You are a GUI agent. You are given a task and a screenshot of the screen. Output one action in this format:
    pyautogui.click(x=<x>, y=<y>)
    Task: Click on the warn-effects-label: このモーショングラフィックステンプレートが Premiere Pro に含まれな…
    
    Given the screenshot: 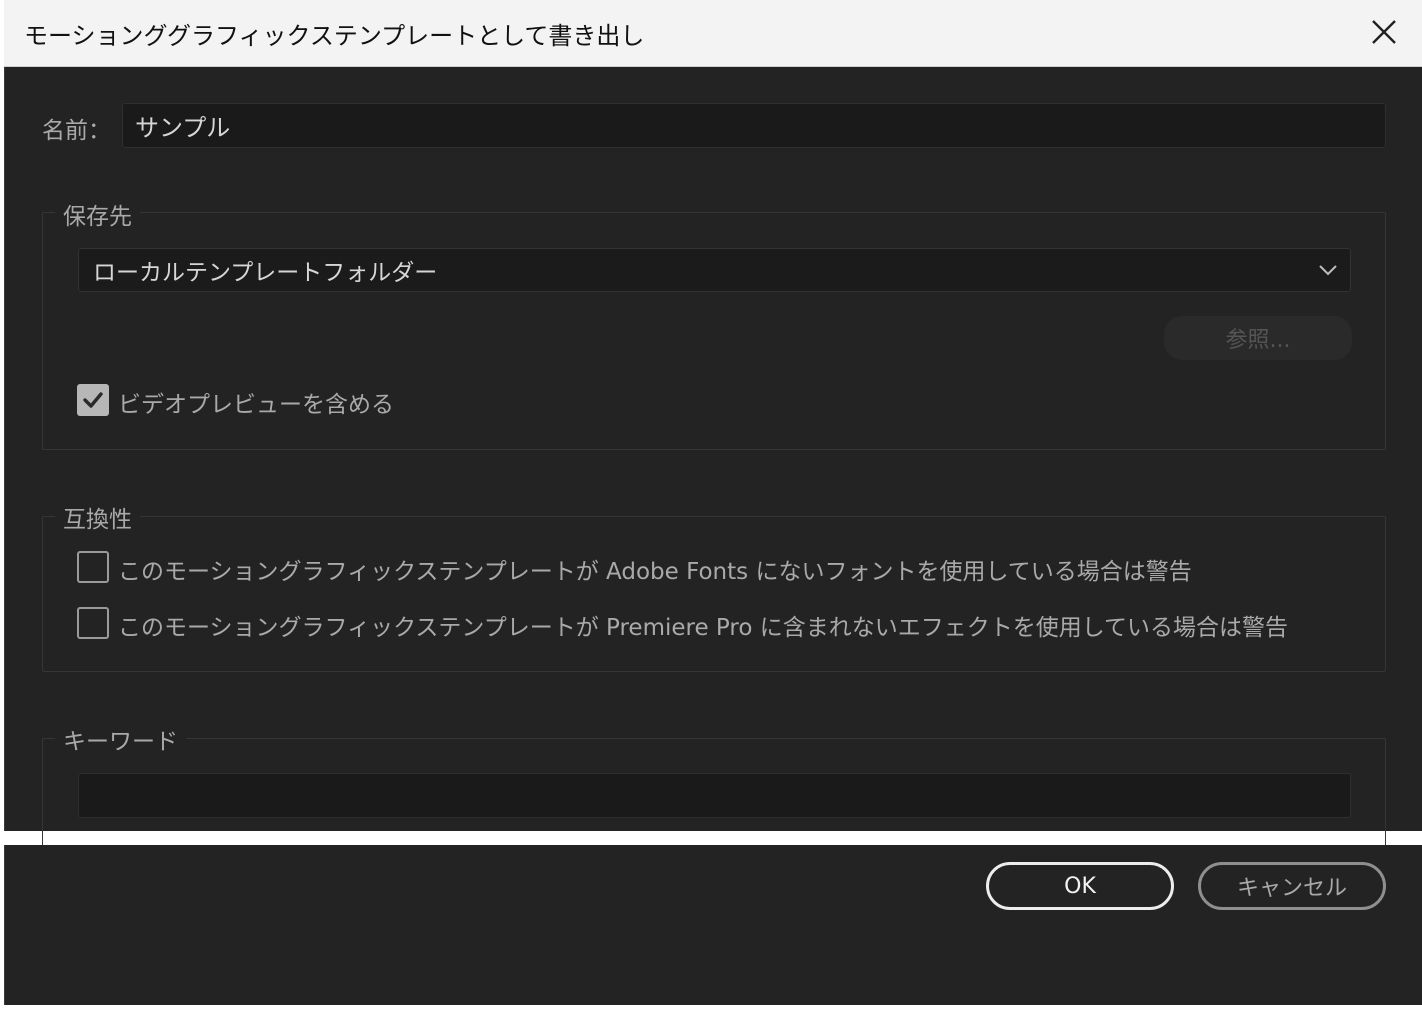 What is the action you would take?
    pyautogui.click(x=703, y=628)
    